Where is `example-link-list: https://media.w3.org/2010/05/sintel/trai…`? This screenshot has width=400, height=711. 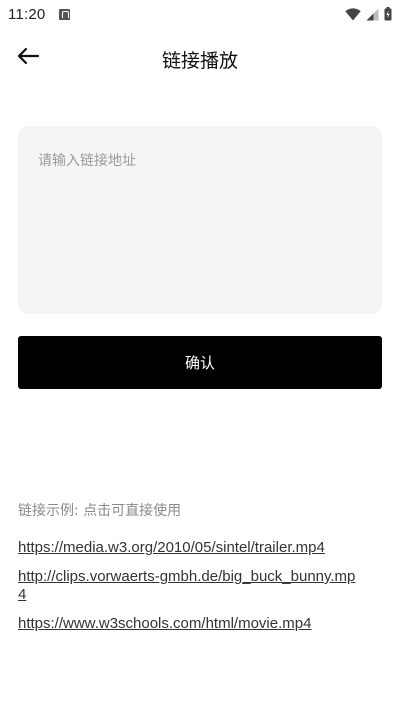 example-link-list: https://media.w3.org/2010/05/sintel/trai… is located at coordinates (188, 591).